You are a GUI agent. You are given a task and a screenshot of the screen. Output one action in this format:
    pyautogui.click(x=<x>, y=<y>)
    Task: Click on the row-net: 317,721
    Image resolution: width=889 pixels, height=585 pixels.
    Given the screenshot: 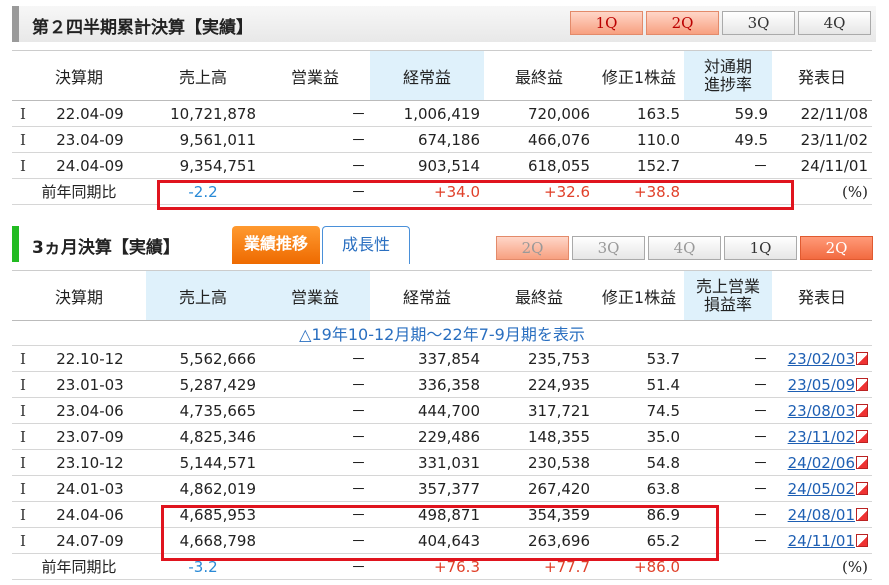 What is the action you would take?
    pyautogui.click(x=539, y=410)
    